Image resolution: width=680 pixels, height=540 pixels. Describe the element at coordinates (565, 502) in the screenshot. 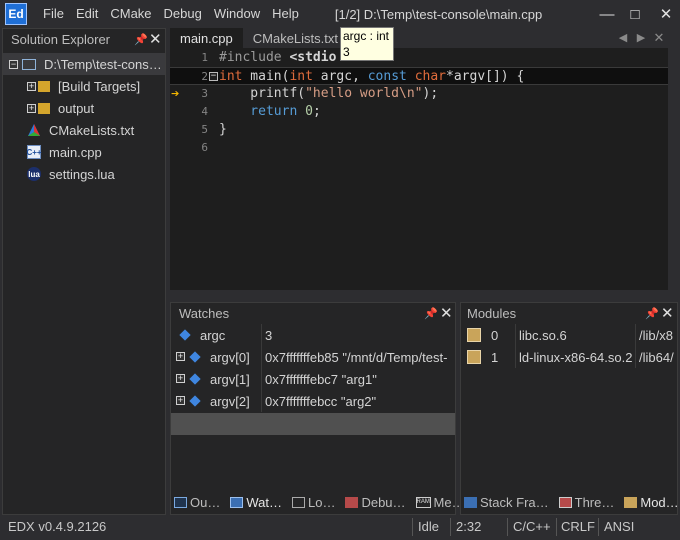

I see `threads-icon` at that location.